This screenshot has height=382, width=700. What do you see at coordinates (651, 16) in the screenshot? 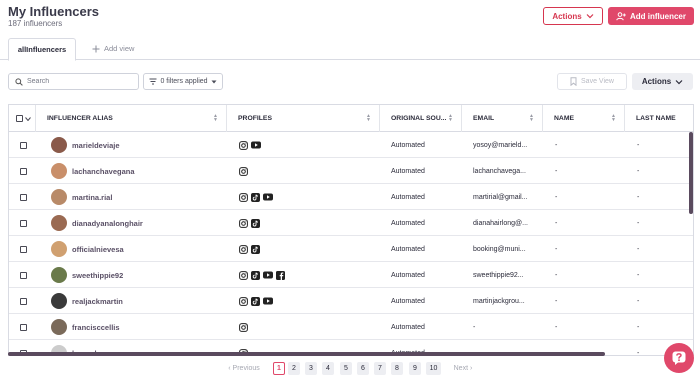
I see `add-influencer-button: Add influencer` at bounding box center [651, 16].